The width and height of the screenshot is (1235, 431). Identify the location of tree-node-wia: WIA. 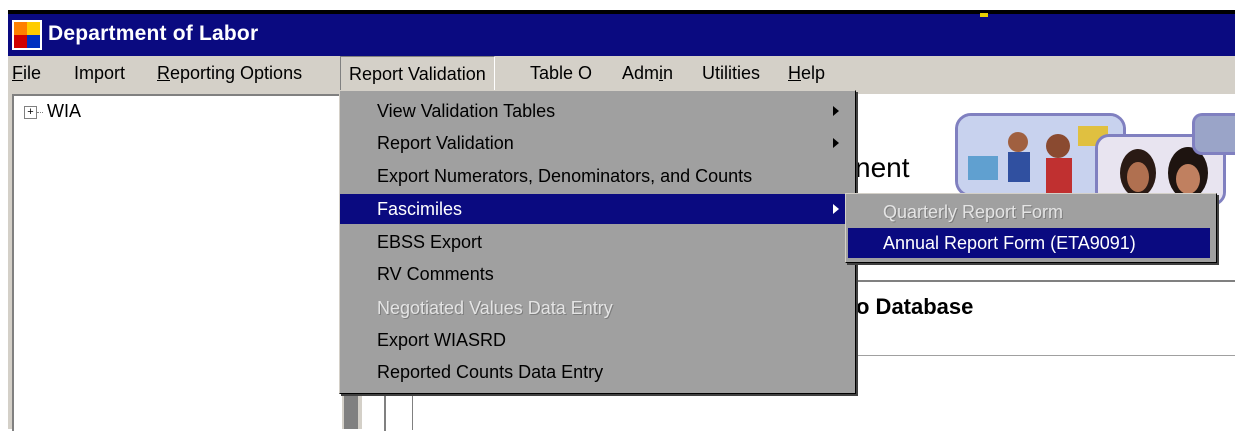
(64, 111).